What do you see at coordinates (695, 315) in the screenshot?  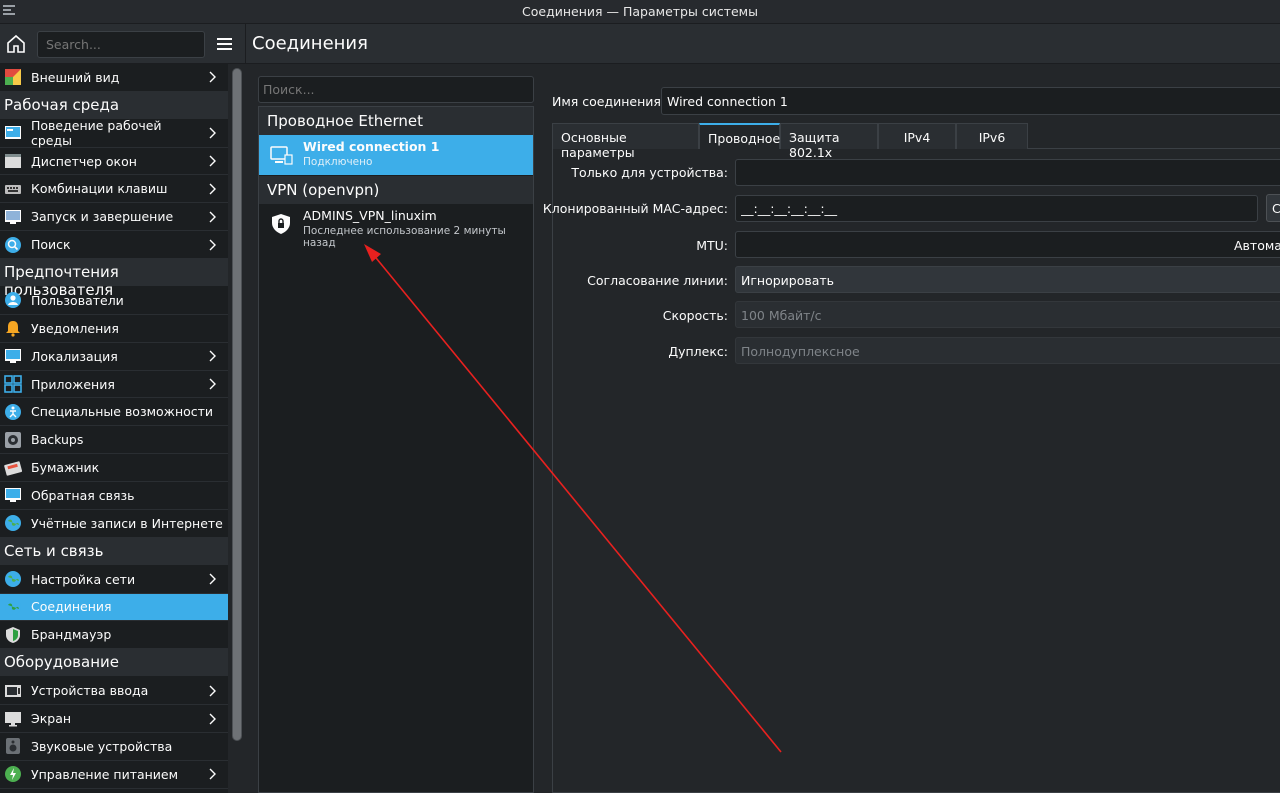 I see `speed-label: Скорость:` at bounding box center [695, 315].